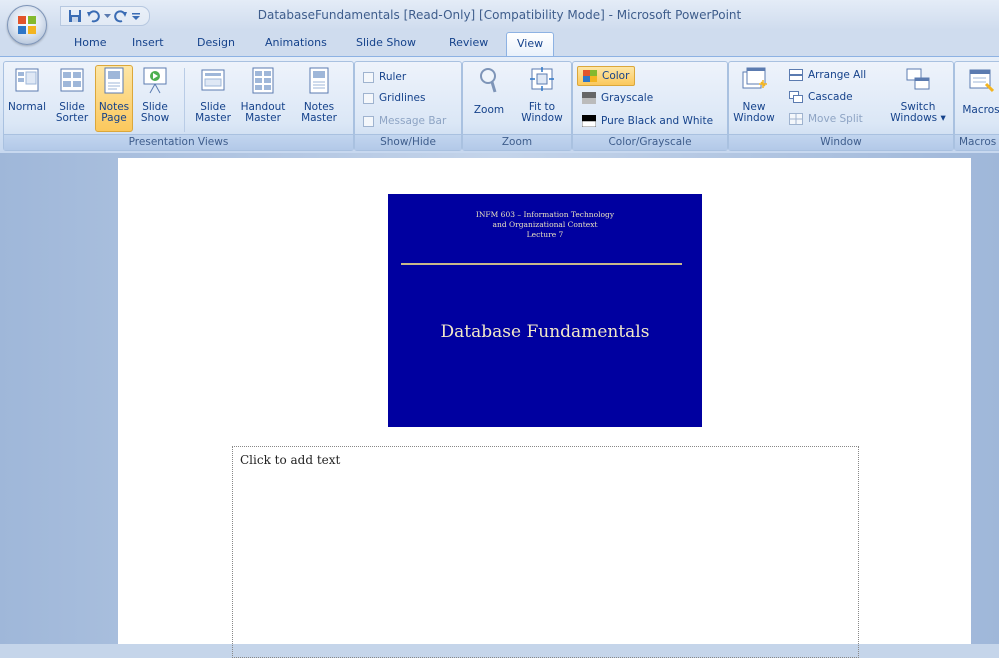  I want to click on normal-view-button: Normal, so click(27, 89).